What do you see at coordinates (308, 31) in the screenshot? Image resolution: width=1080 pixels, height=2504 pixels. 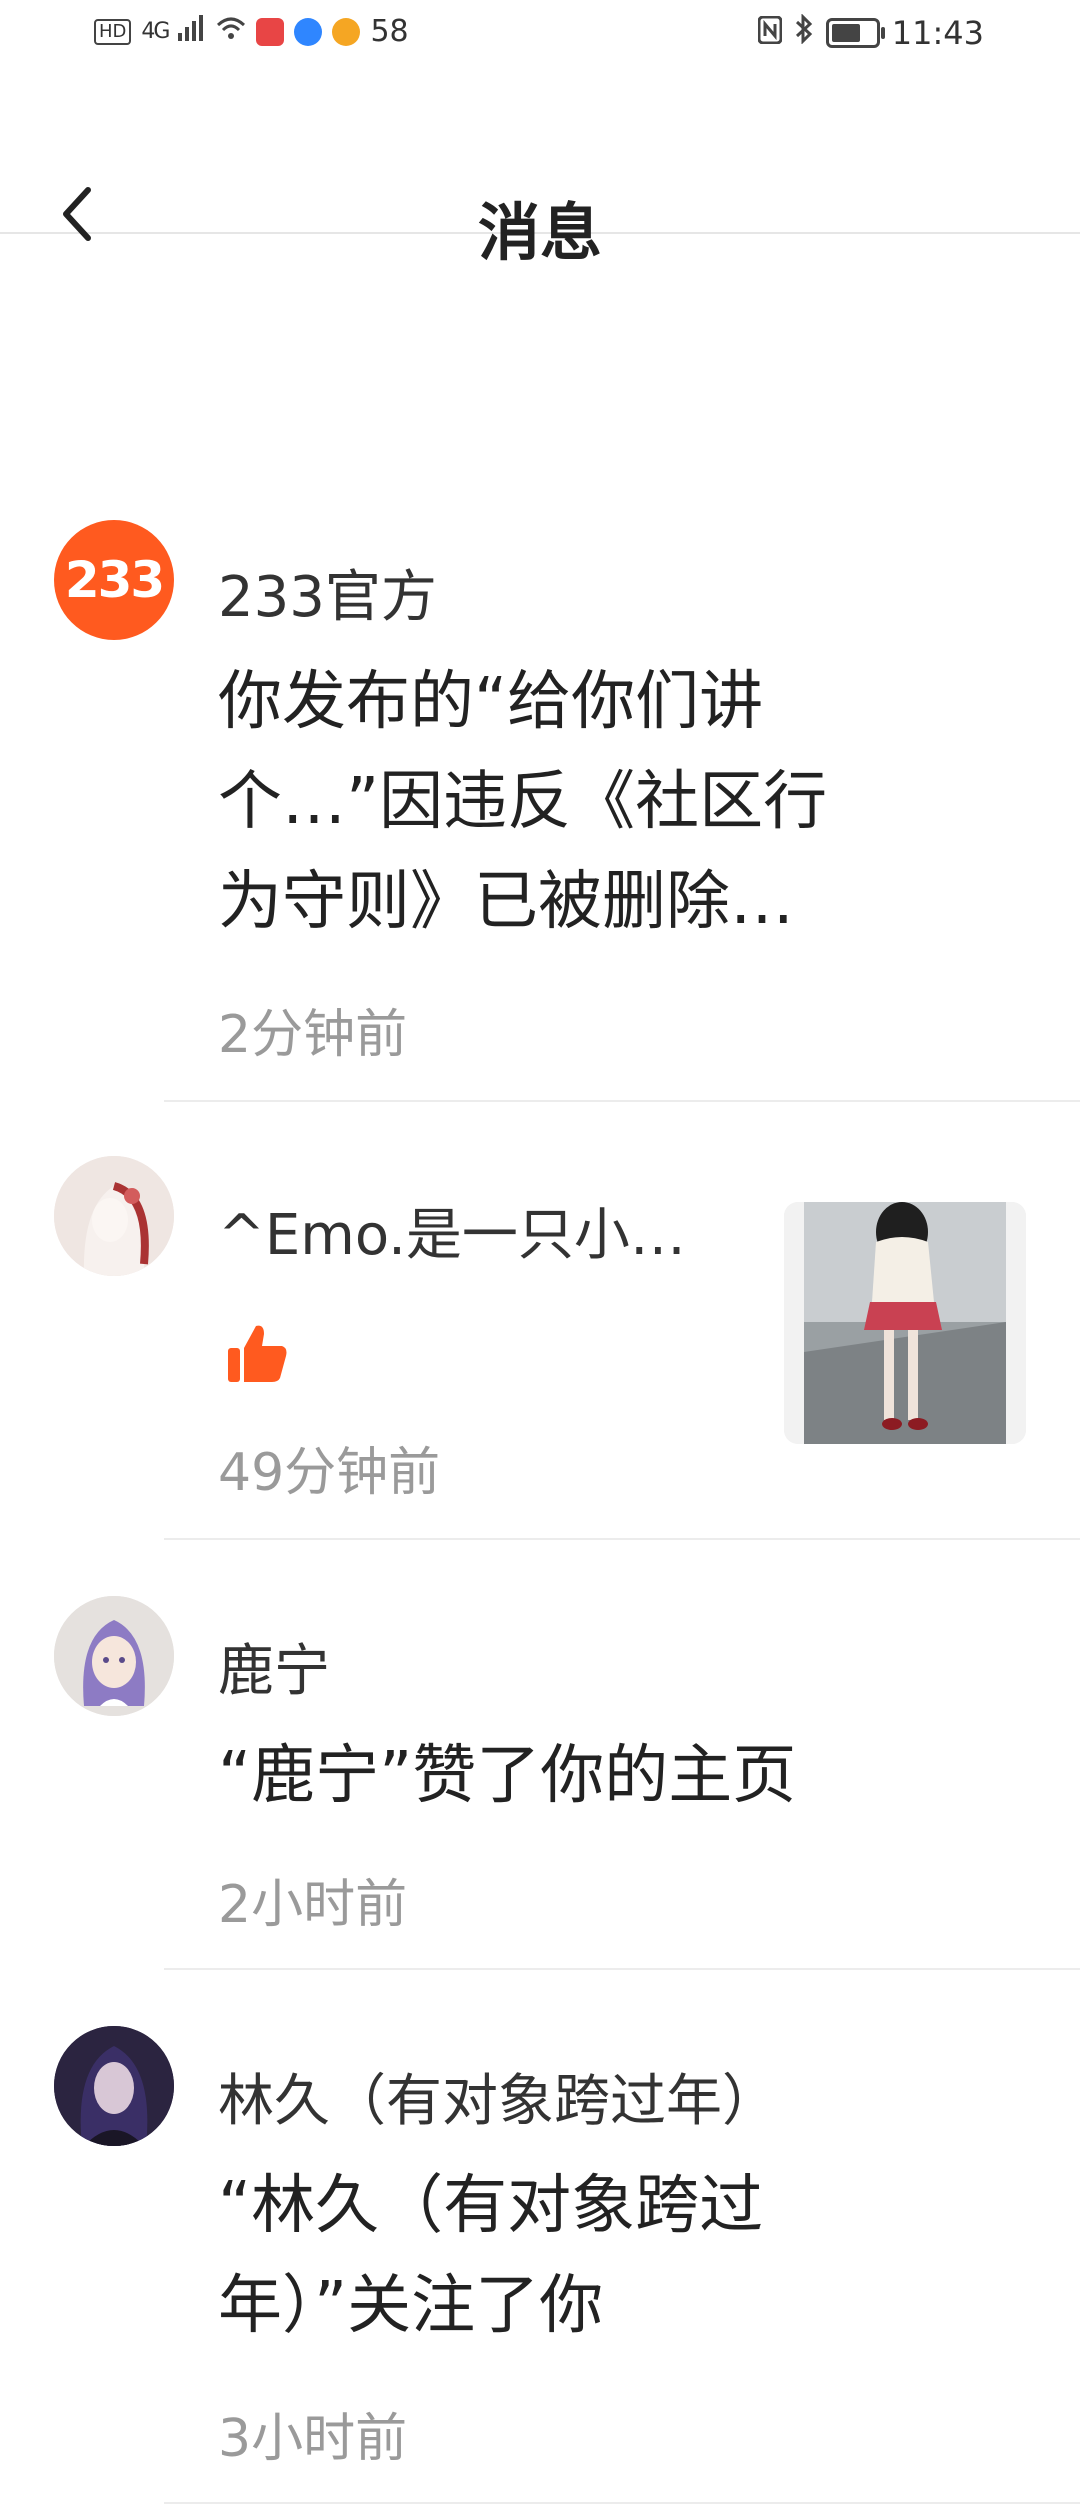 I see `browser-app-icon` at bounding box center [308, 31].